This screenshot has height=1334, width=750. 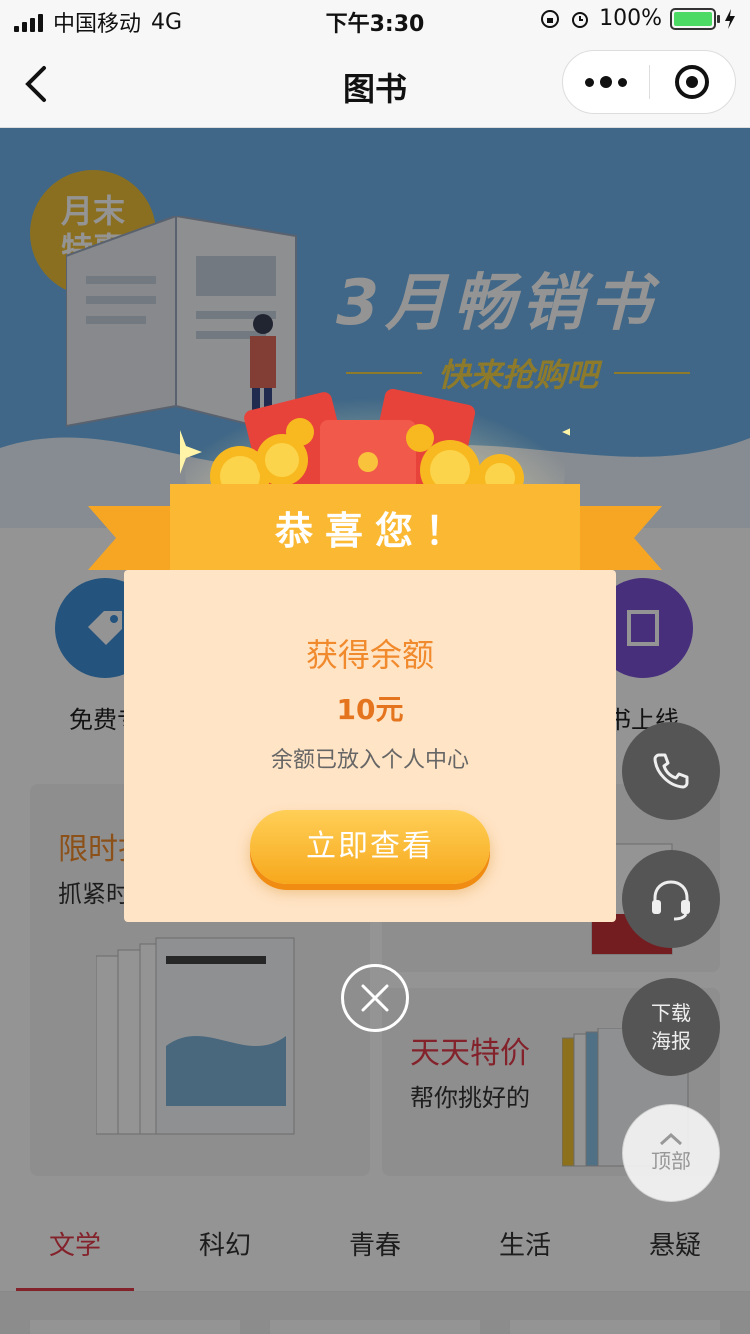 I want to click on battery-icon, so click(x=695, y=18).